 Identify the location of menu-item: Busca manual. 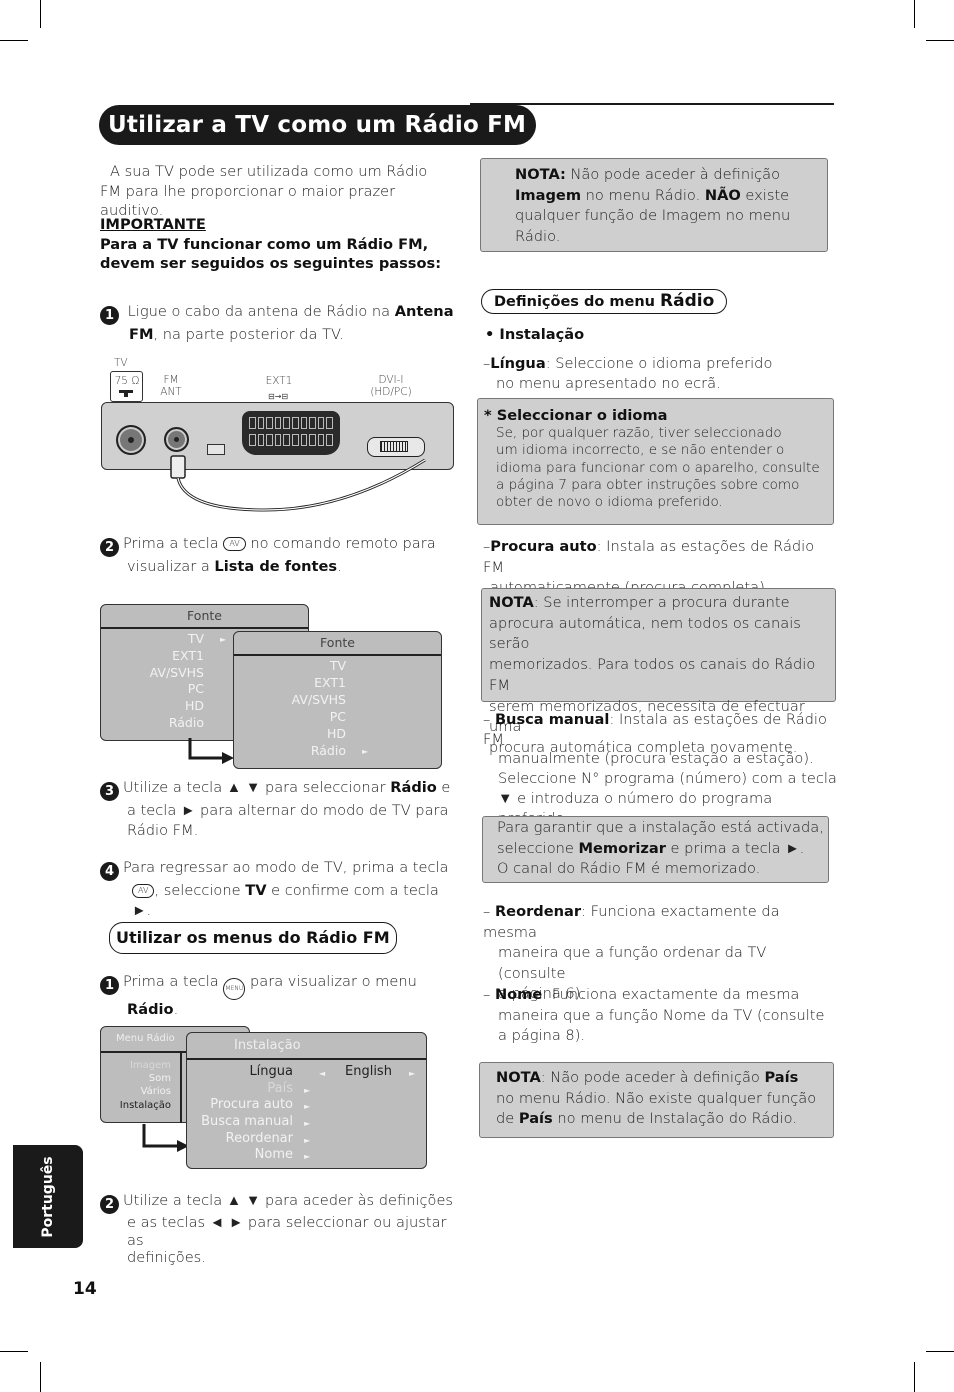
(247, 1121).